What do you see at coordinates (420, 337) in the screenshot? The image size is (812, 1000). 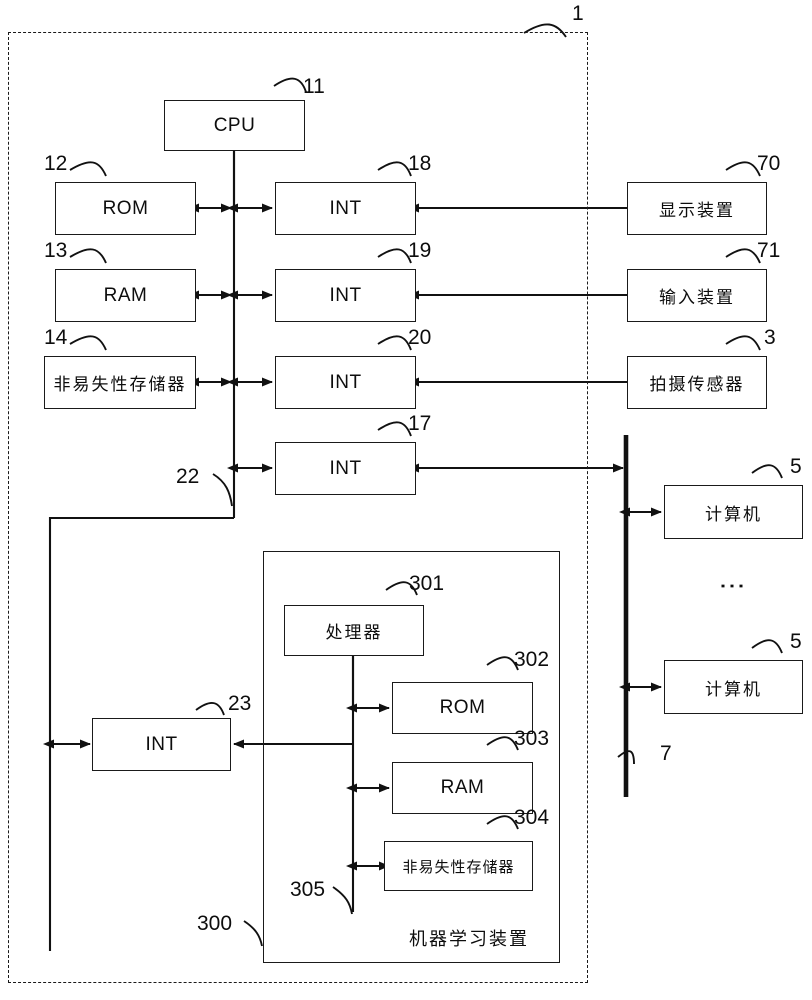 I see `ref-20: 20` at bounding box center [420, 337].